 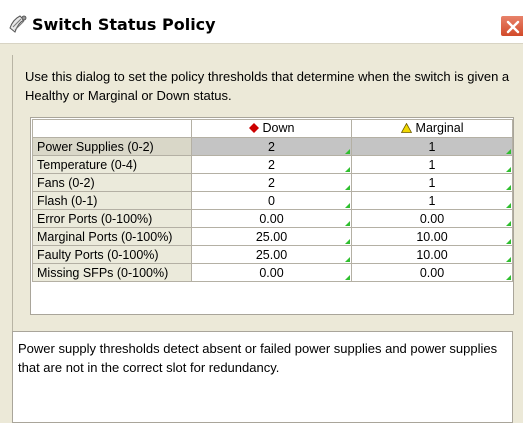 I want to click on table-row-flash: Flash (0-1) 0 1, so click(x=272, y=200).